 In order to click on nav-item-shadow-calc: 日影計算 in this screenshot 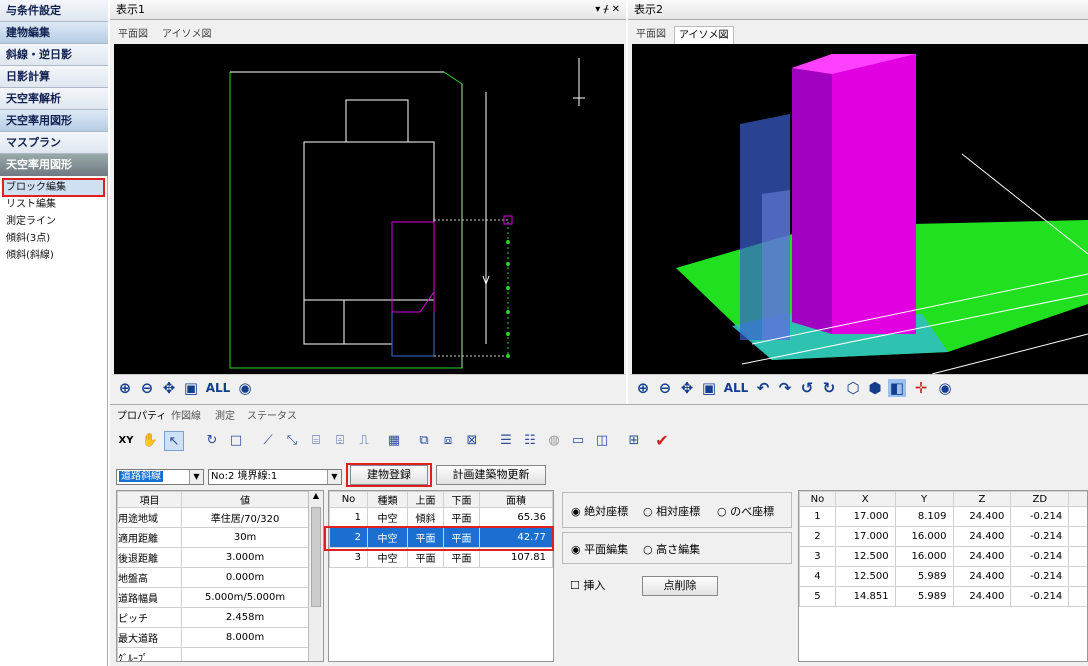, I will do `click(54, 77)`.